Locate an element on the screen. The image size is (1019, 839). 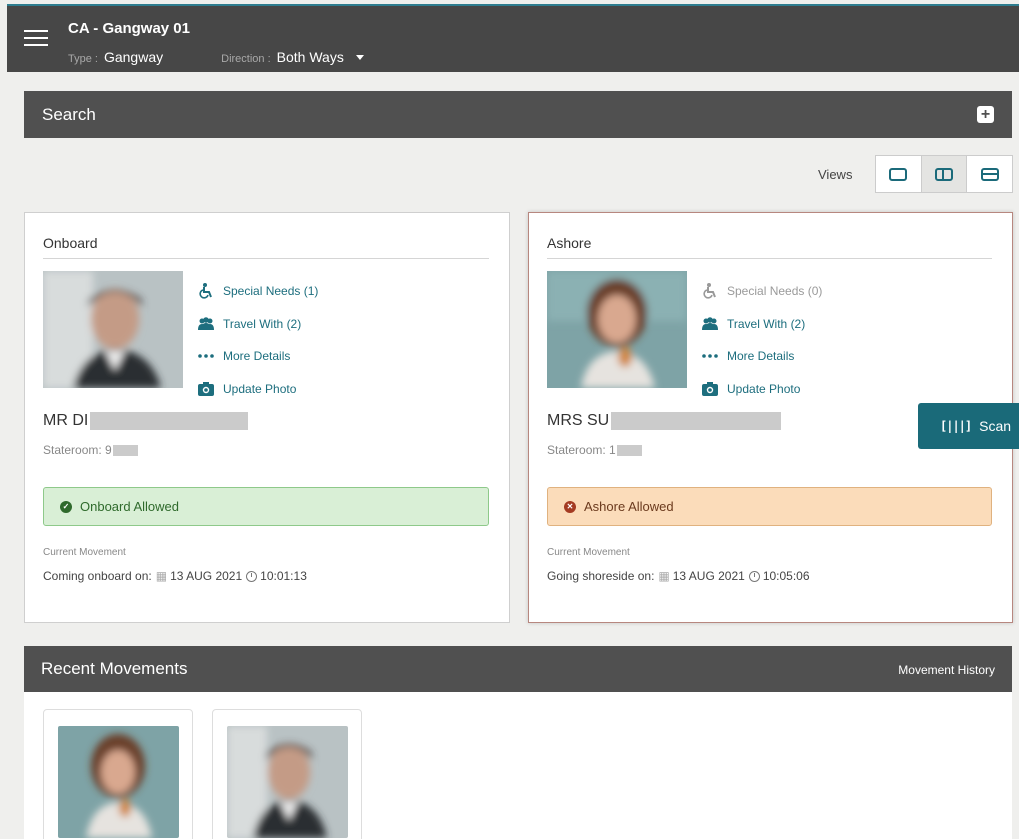
stateroom: Stateroom: 9 is located at coordinates (90, 450).